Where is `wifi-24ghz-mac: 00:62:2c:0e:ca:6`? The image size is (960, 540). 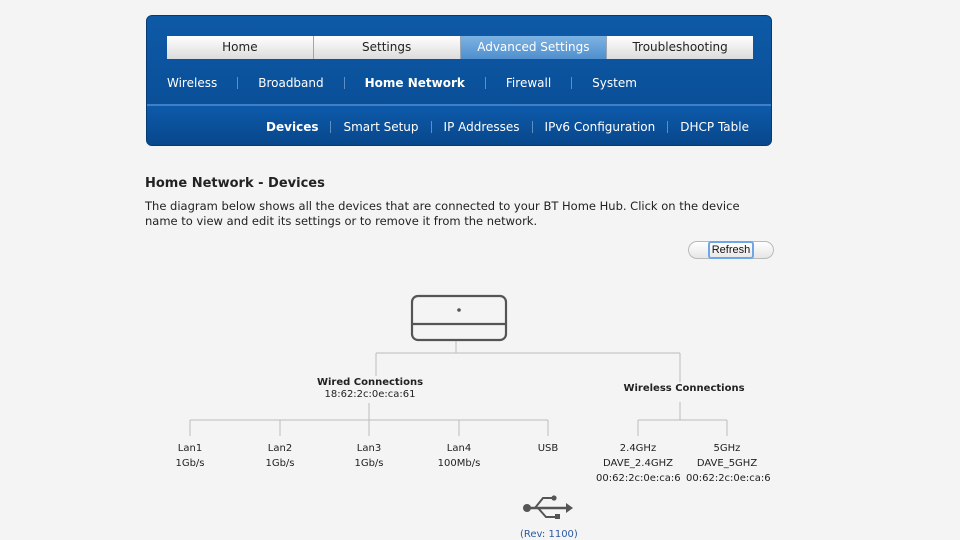 wifi-24ghz-mac: 00:62:2c:0e:ca:6 is located at coordinates (638, 478).